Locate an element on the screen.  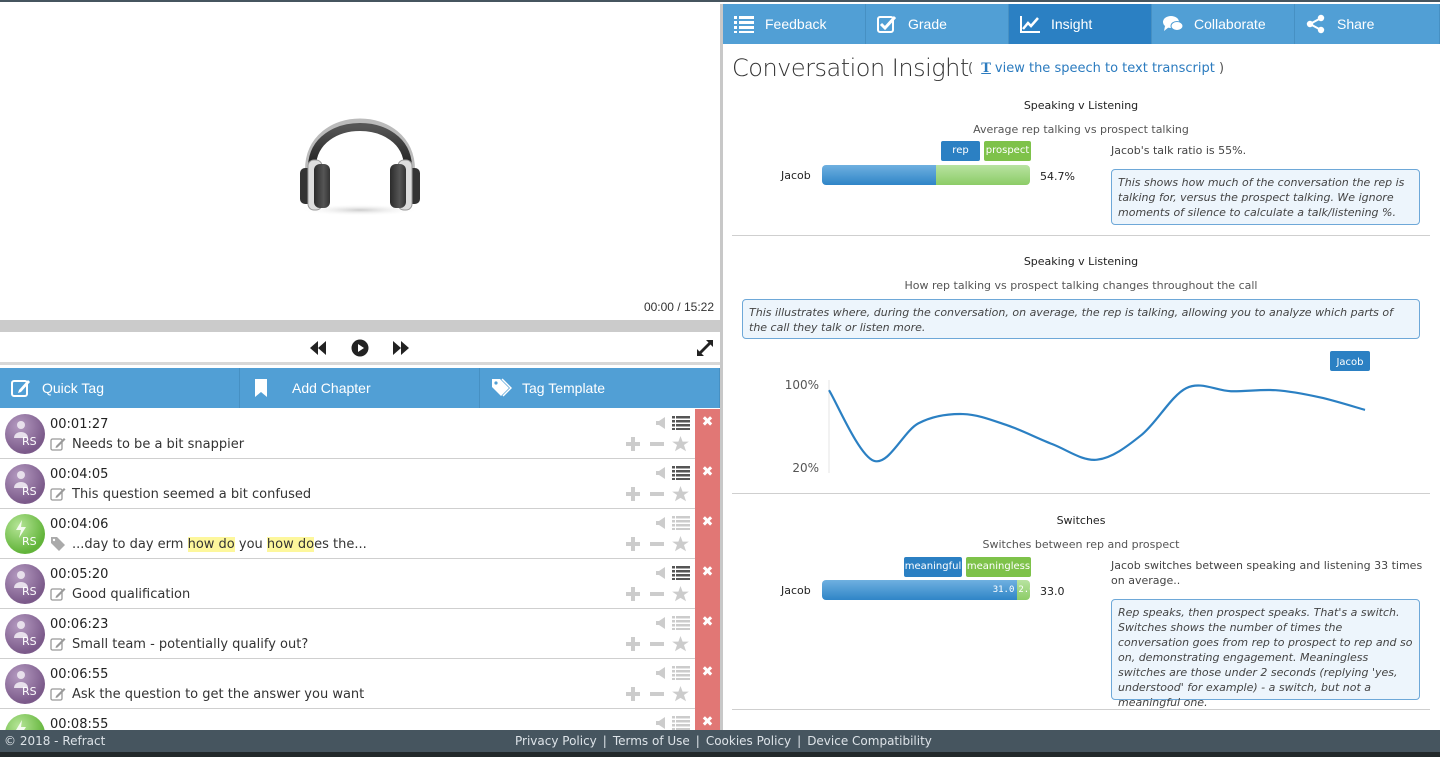
tag-icon is located at coordinates (58, 544).